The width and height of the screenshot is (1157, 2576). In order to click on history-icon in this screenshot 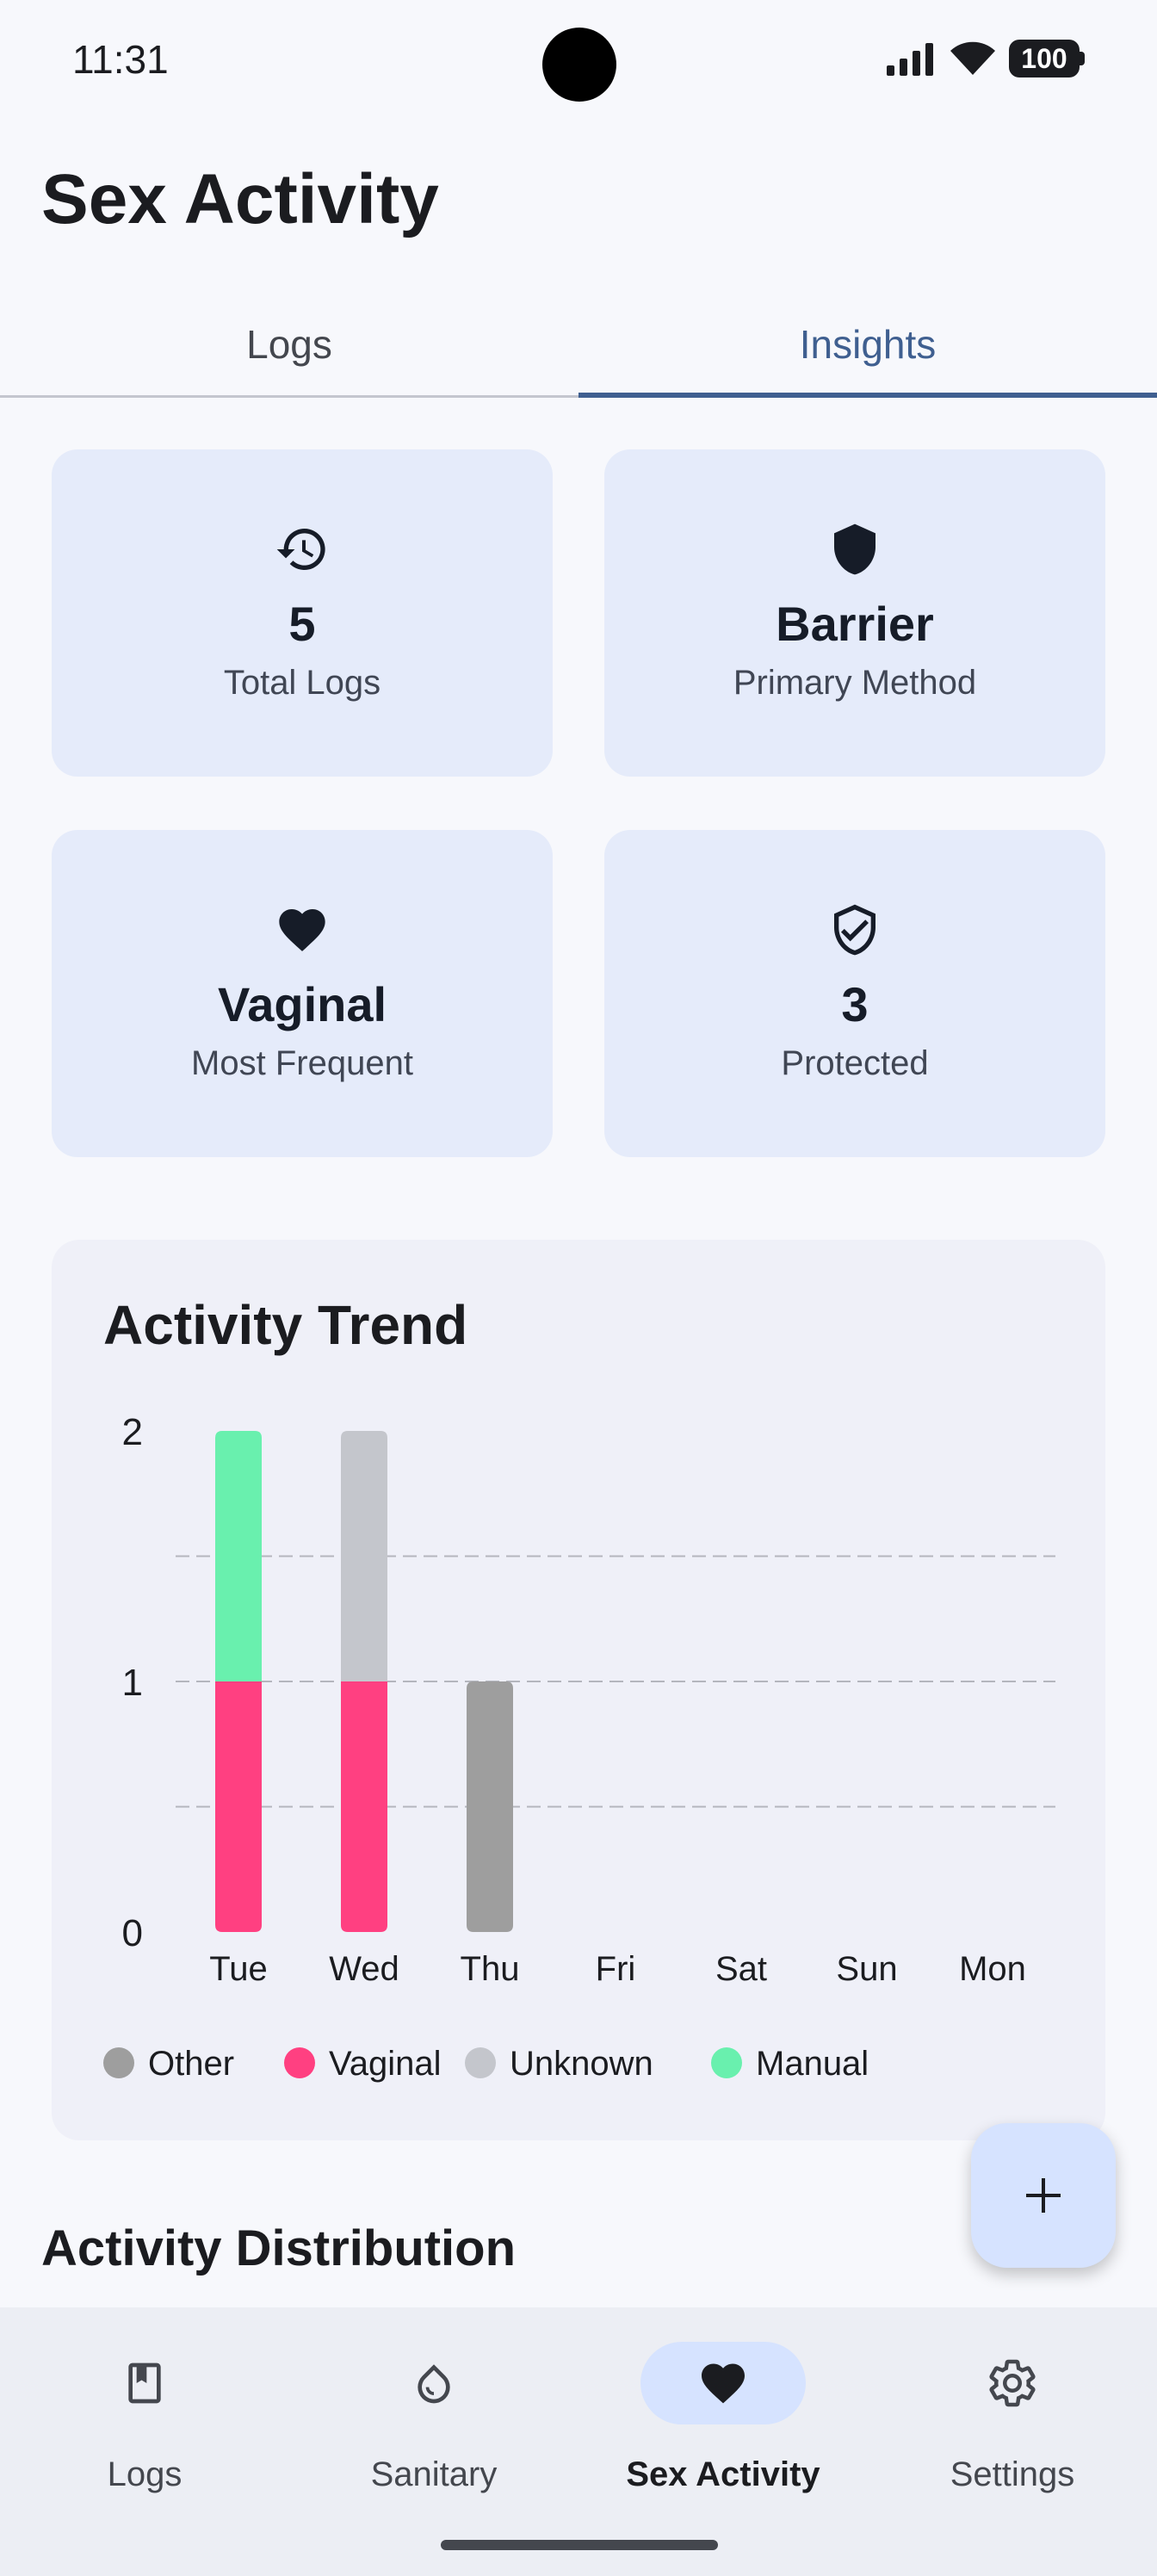, I will do `click(300, 549)`.